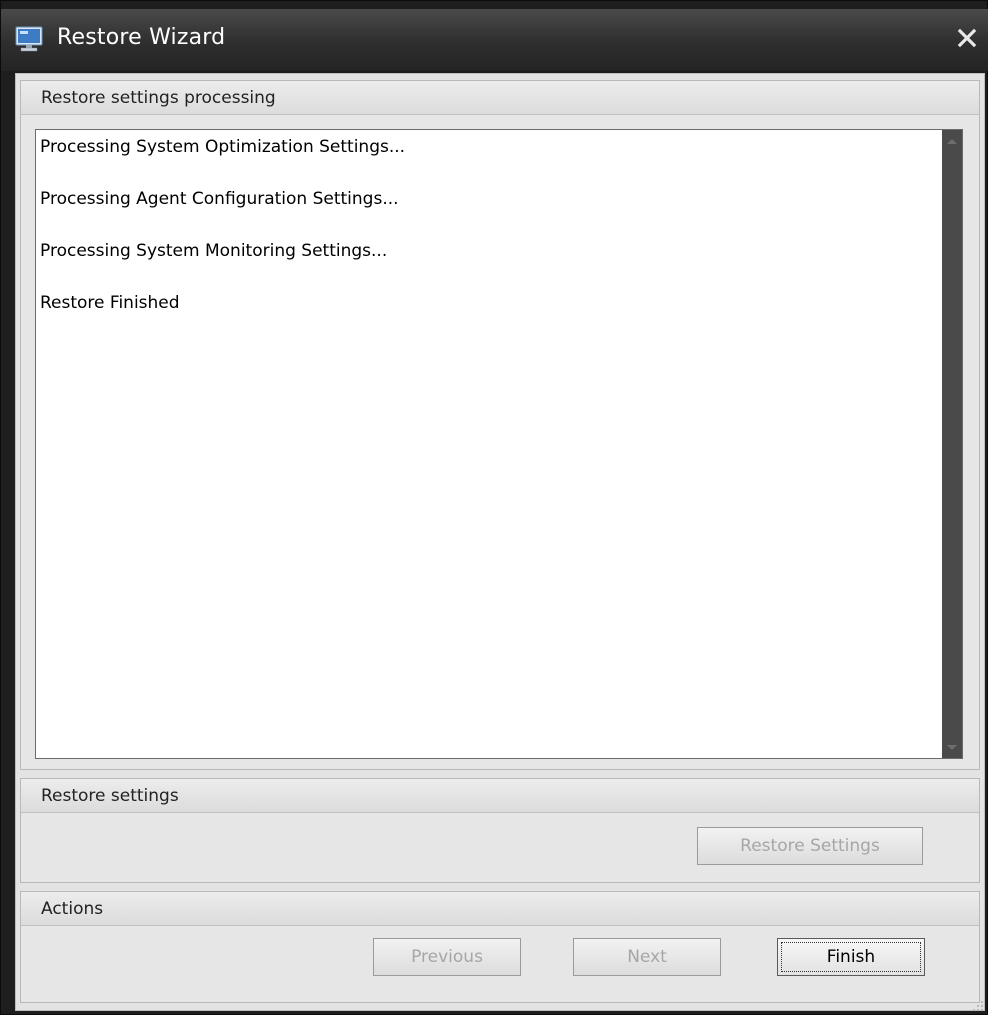 The width and height of the screenshot is (988, 1017). I want to click on next-label: Next, so click(647, 957).